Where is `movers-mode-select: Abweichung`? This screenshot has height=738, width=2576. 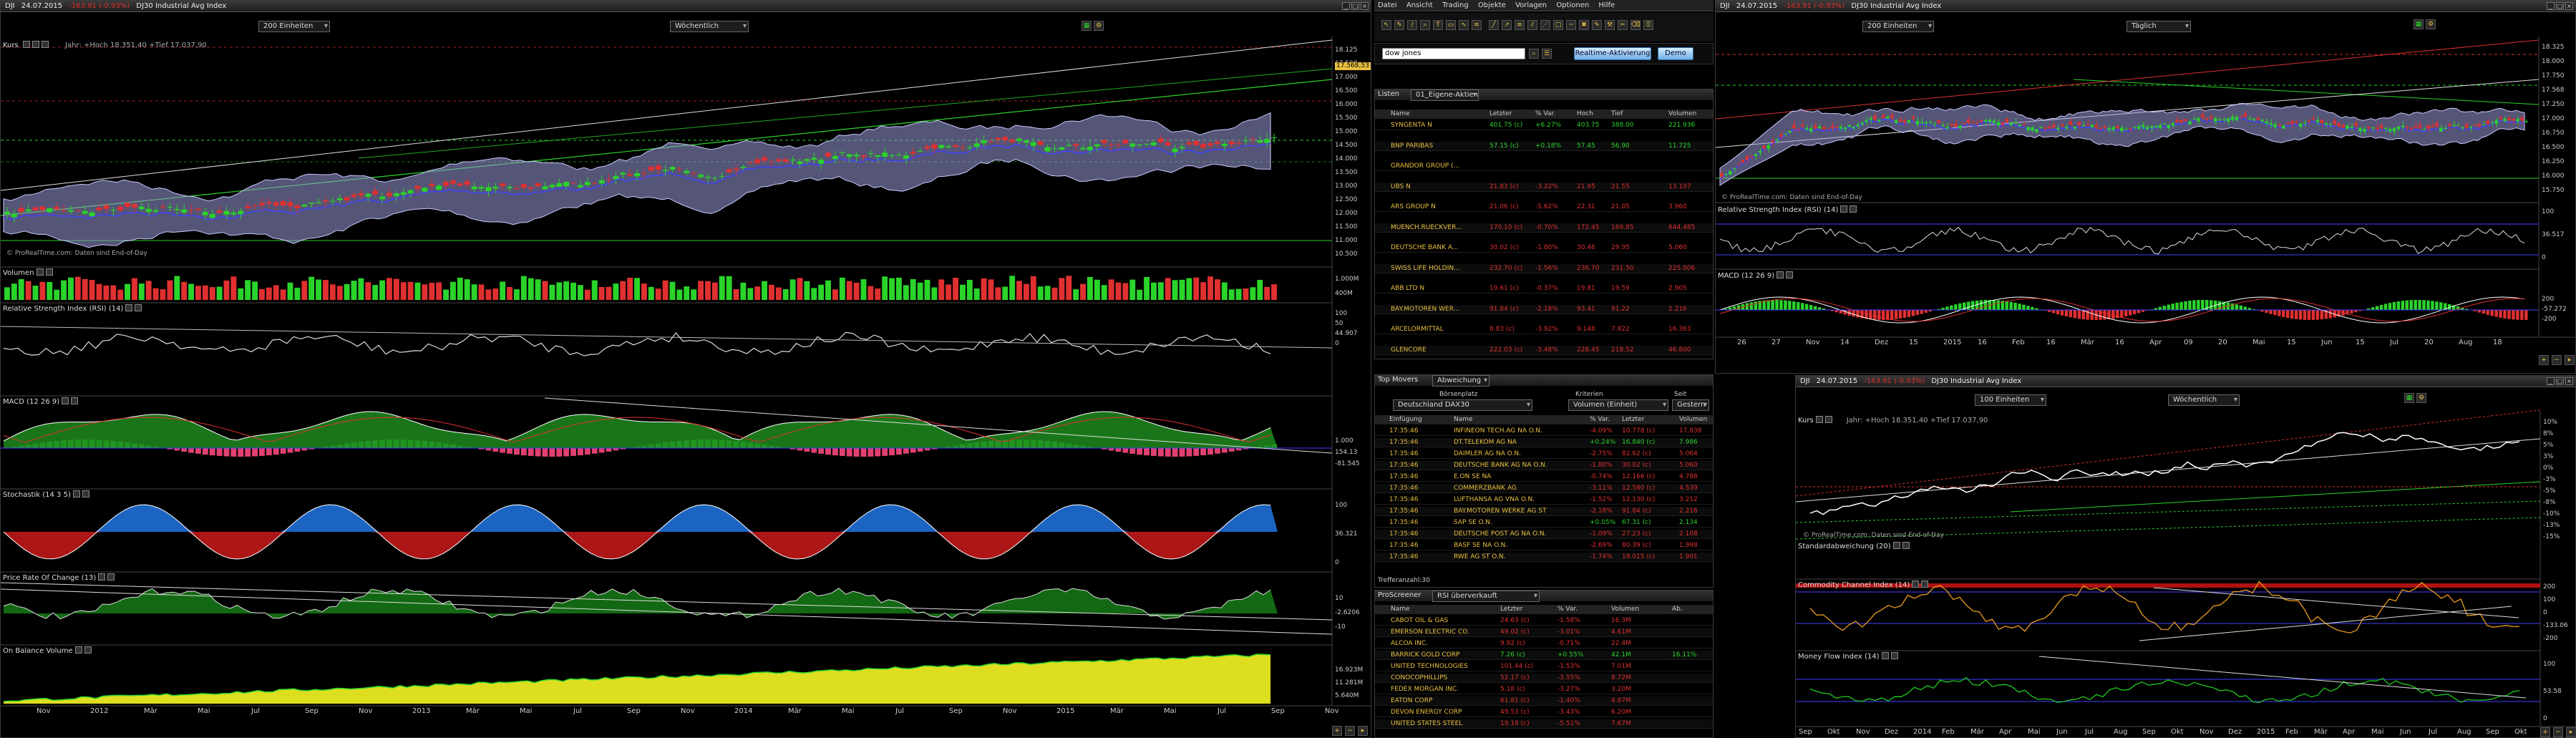 movers-mode-select: Abweichung is located at coordinates (1460, 381).